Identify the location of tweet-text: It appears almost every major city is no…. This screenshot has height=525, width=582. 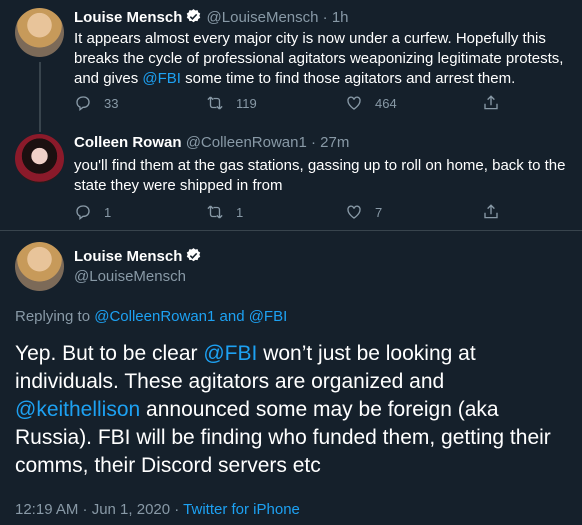
(324, 59).